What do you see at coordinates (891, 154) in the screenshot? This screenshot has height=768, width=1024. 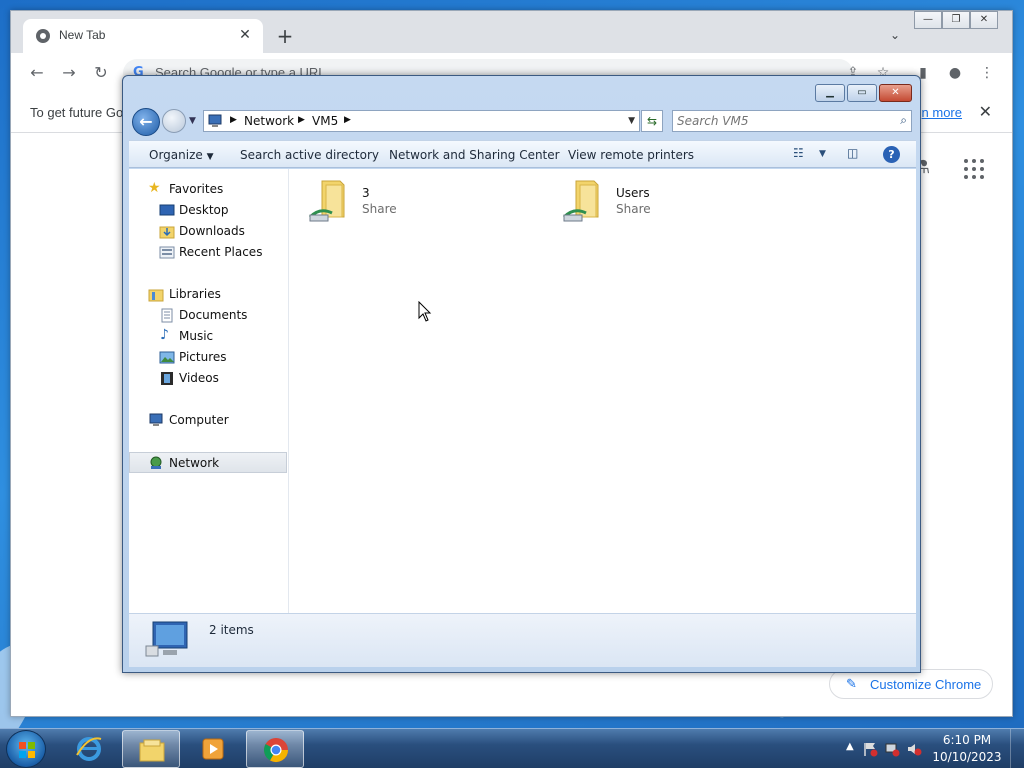 I see `help-icon: ?` at bounding box center [891, 154].